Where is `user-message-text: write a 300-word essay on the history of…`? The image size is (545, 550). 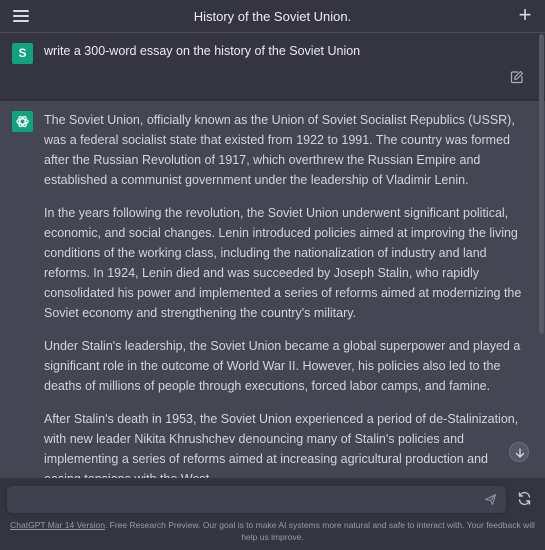
user-message-text: write a 300-word essay on the history of… is located at coordinates (202, 51).